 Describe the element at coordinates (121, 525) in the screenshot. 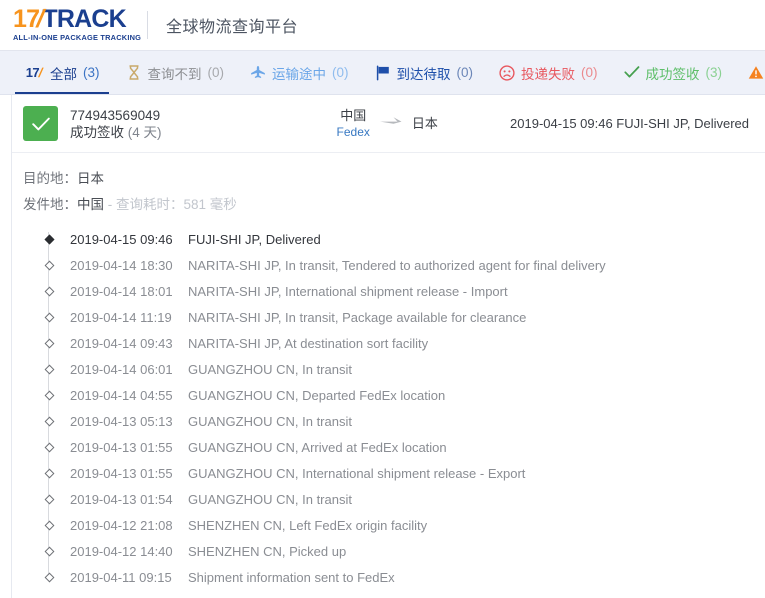

I see `event-time: 2019-04-12 21:08` at that location.